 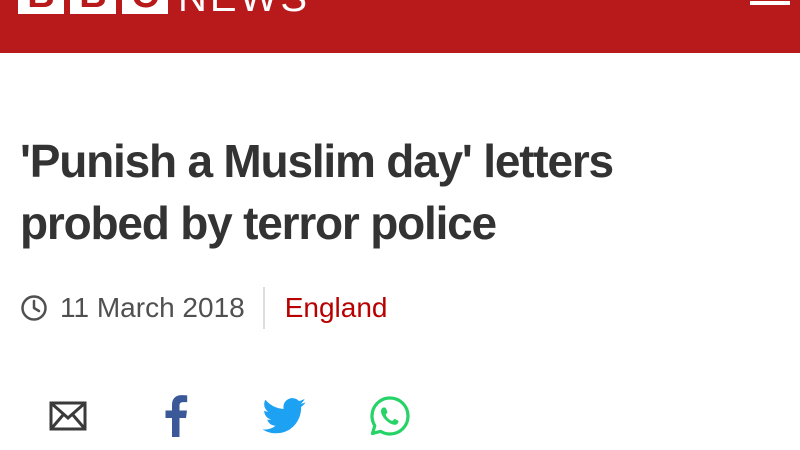 I want to click on bbc-logo: B B C, so click(x=93, y=7).